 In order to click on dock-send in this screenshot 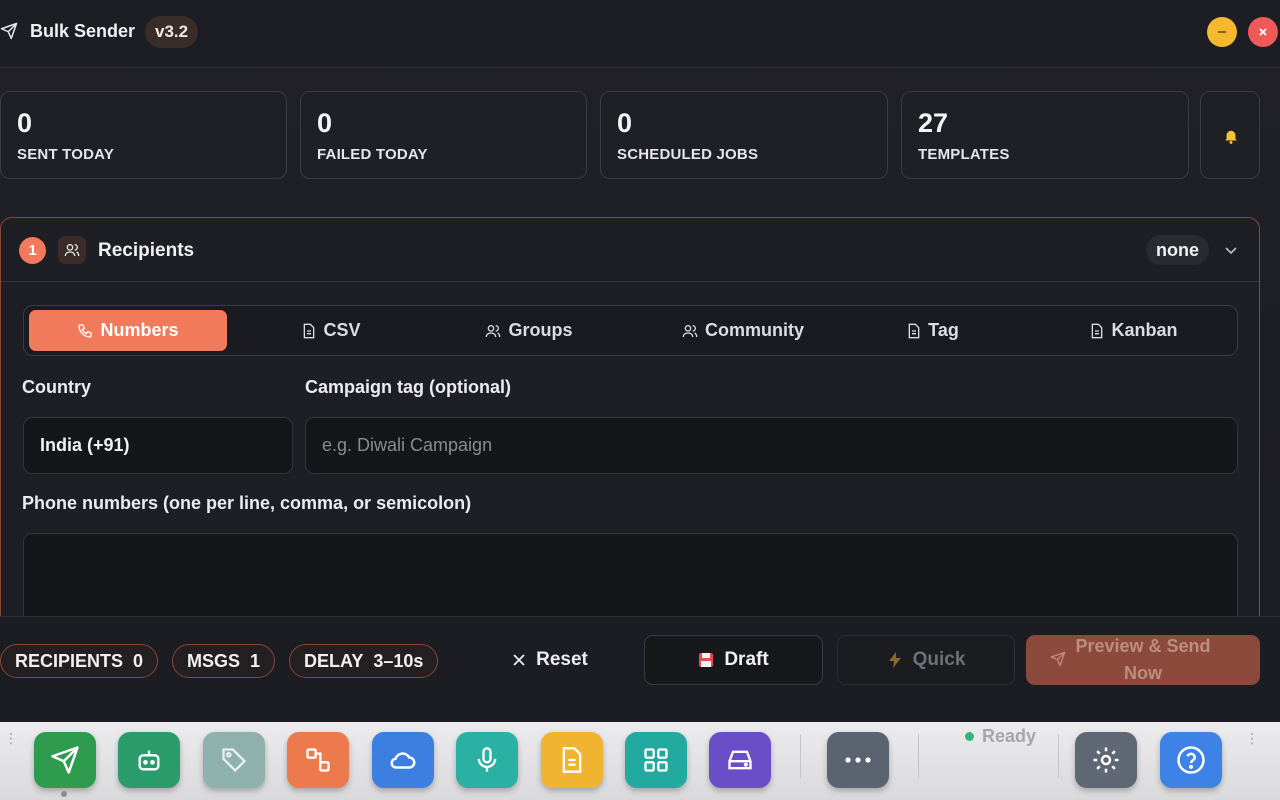, I will do `click(65, 760)`.